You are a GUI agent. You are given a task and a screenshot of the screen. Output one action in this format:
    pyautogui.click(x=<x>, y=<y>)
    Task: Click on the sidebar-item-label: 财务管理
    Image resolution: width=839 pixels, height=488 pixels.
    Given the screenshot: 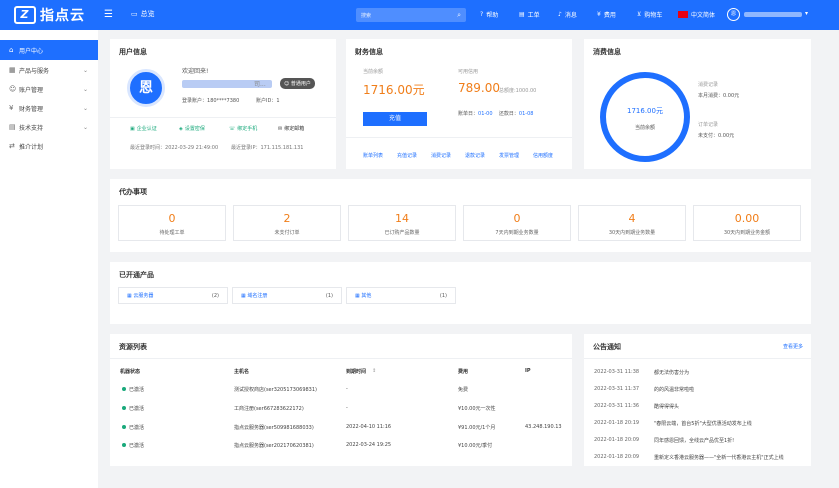 What is the action you would take?
    pyautogui.click(x=31, y=109)
    